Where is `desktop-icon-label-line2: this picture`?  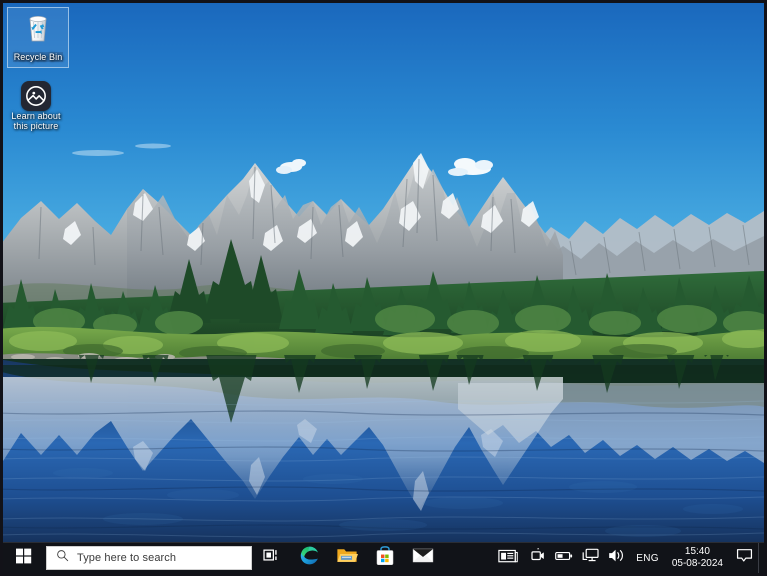
desktop-icon-label-line2: this picture is located at coordinates (36, 126).